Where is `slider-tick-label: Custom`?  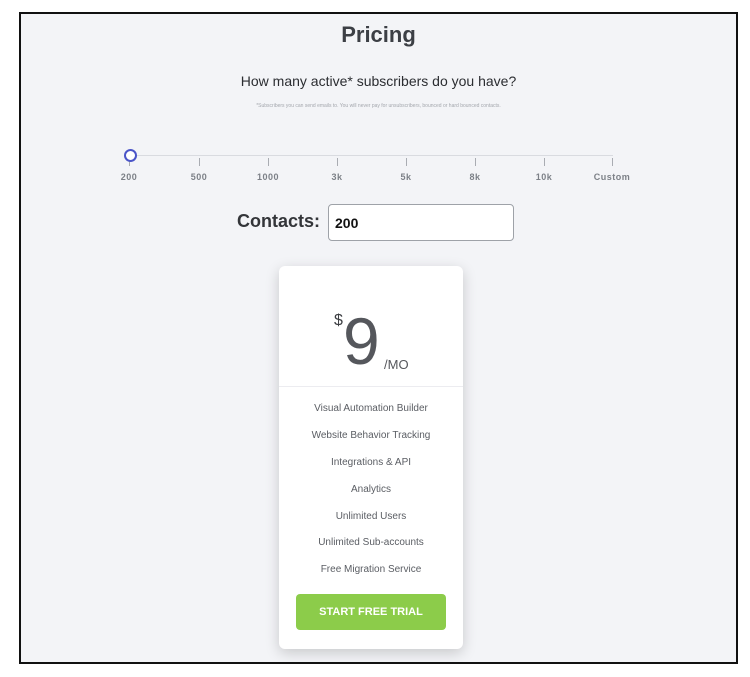
slider-tick-label: Custom is located at coordinates (612, 177).